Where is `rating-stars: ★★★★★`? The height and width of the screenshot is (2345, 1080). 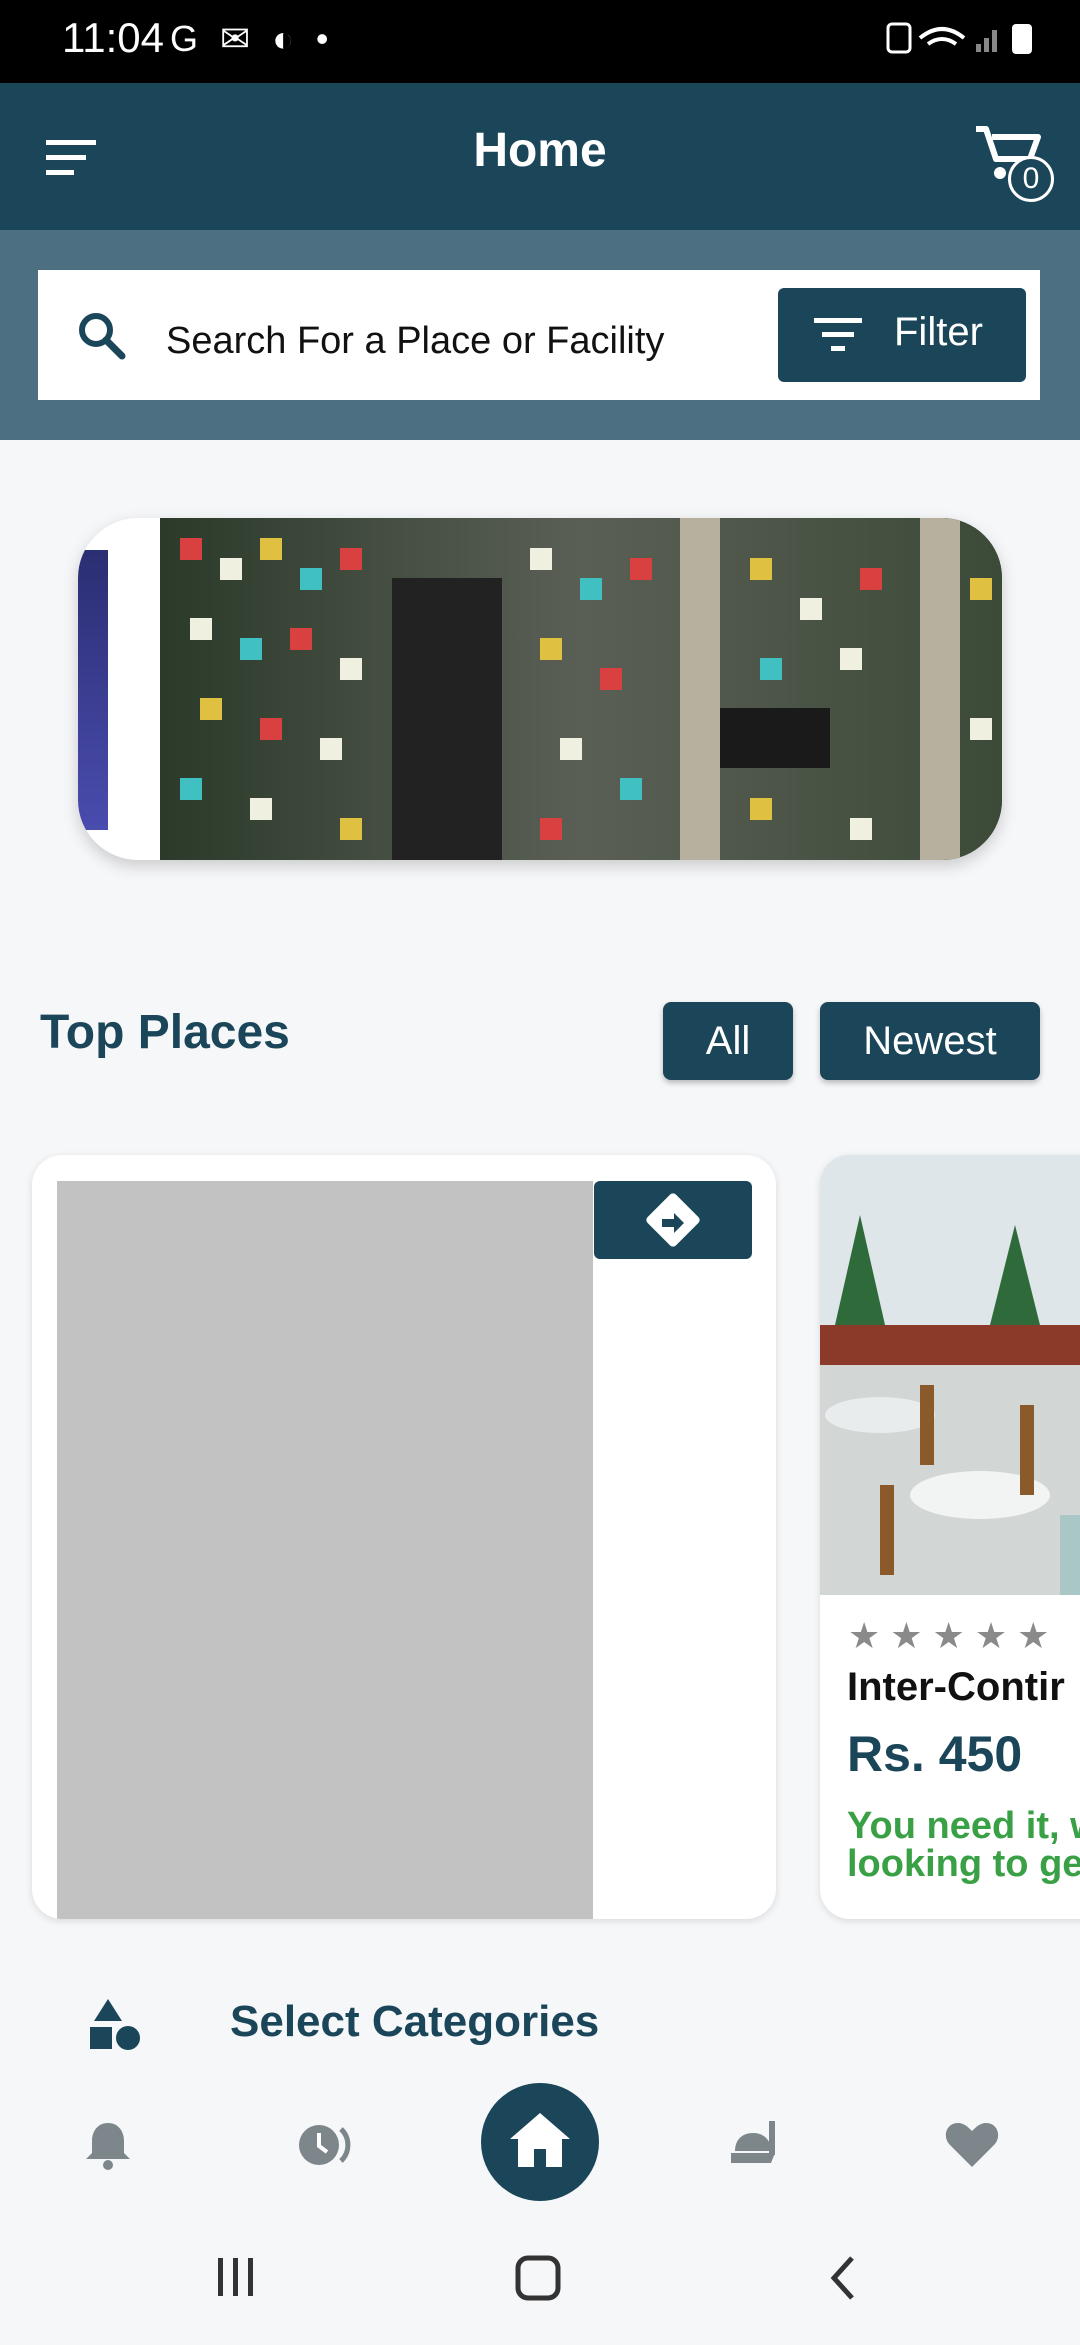
rating-stars: ★★★★★ is located at coordinates (954, 1635).